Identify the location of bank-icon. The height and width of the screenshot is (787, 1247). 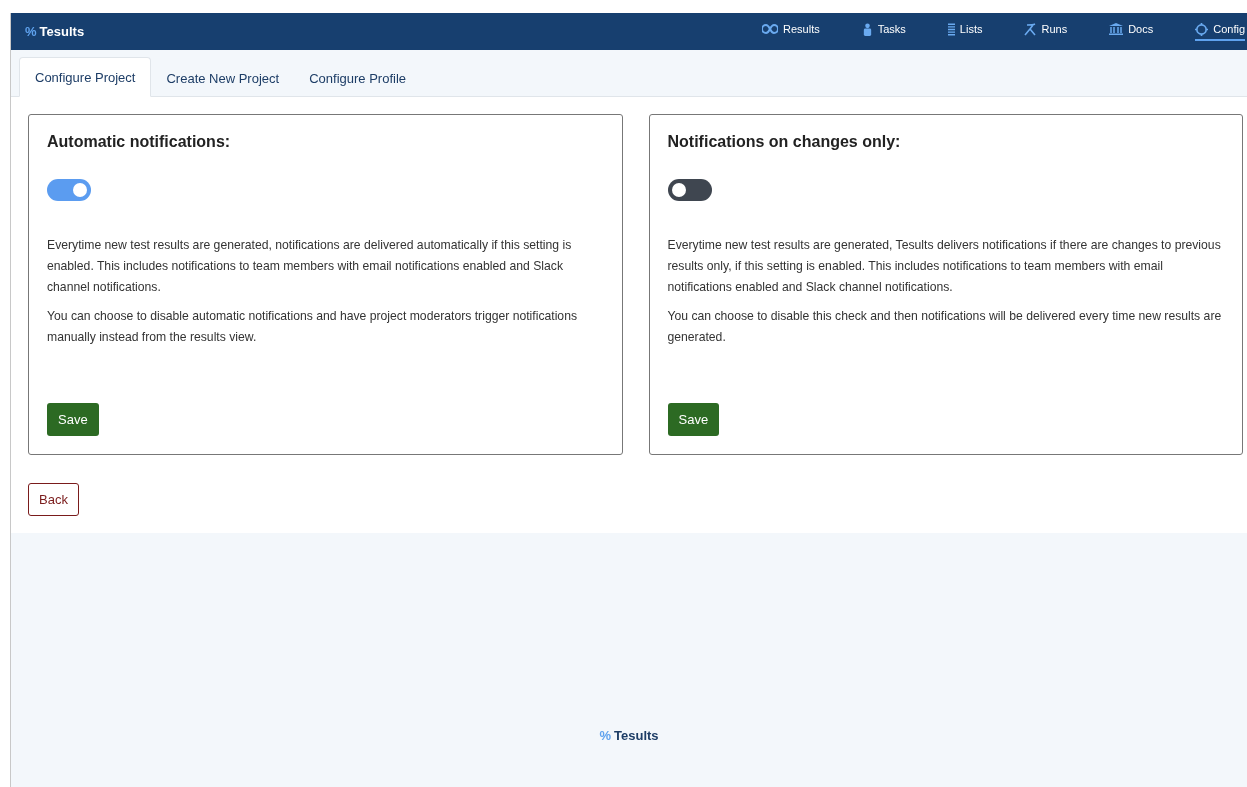
(1116, 29).